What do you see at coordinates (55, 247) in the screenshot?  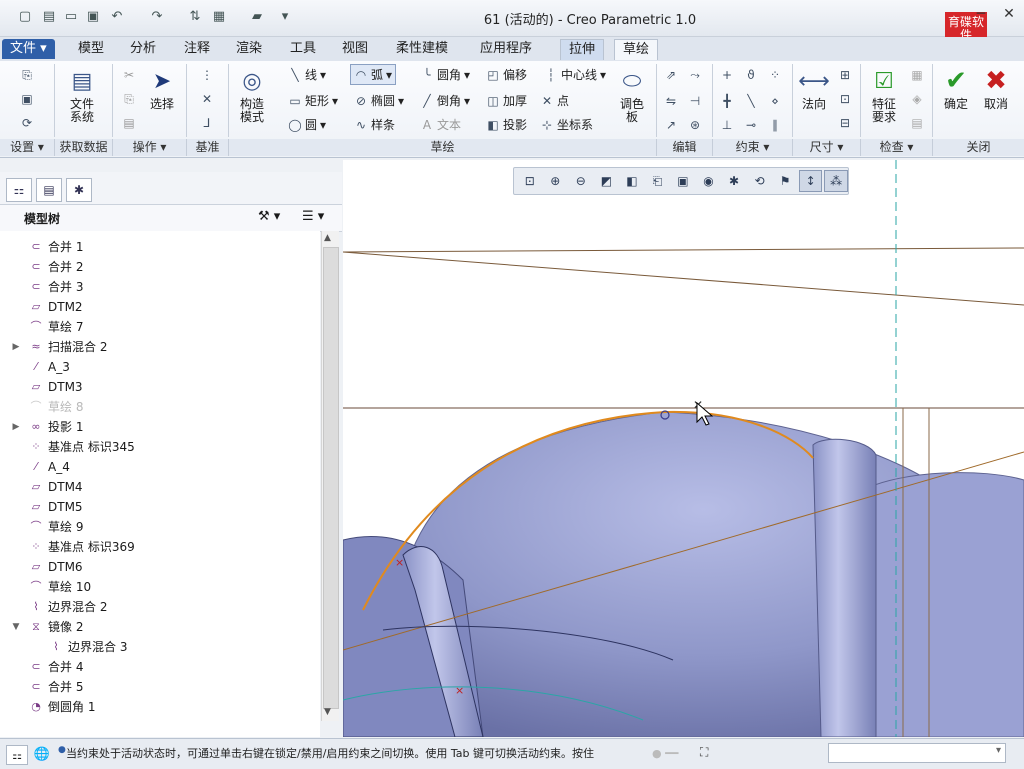 I see `tree-item: ⊂ 合并 1` at bounding box center [55, 247].